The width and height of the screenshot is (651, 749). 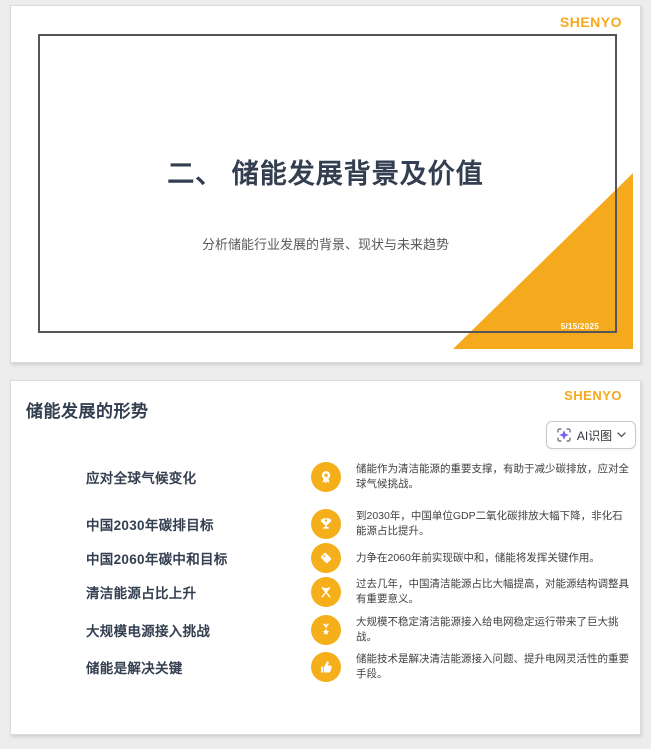 What do you see at coordinates (621, 435) in the screenshot?
I see `chevron-down-icon` at bounding box center [621, 435].